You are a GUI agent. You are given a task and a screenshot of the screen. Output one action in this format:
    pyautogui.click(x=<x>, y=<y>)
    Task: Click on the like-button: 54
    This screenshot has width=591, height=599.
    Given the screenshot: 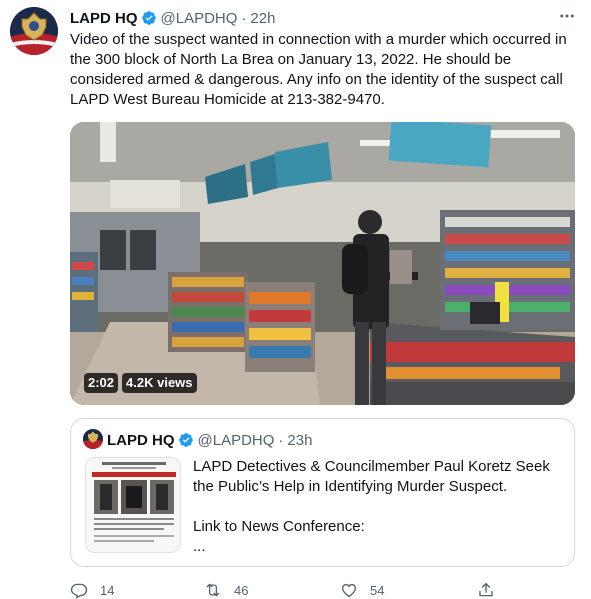 What is the action you would take?
    pyautogui.click(x=362, y=589)
    